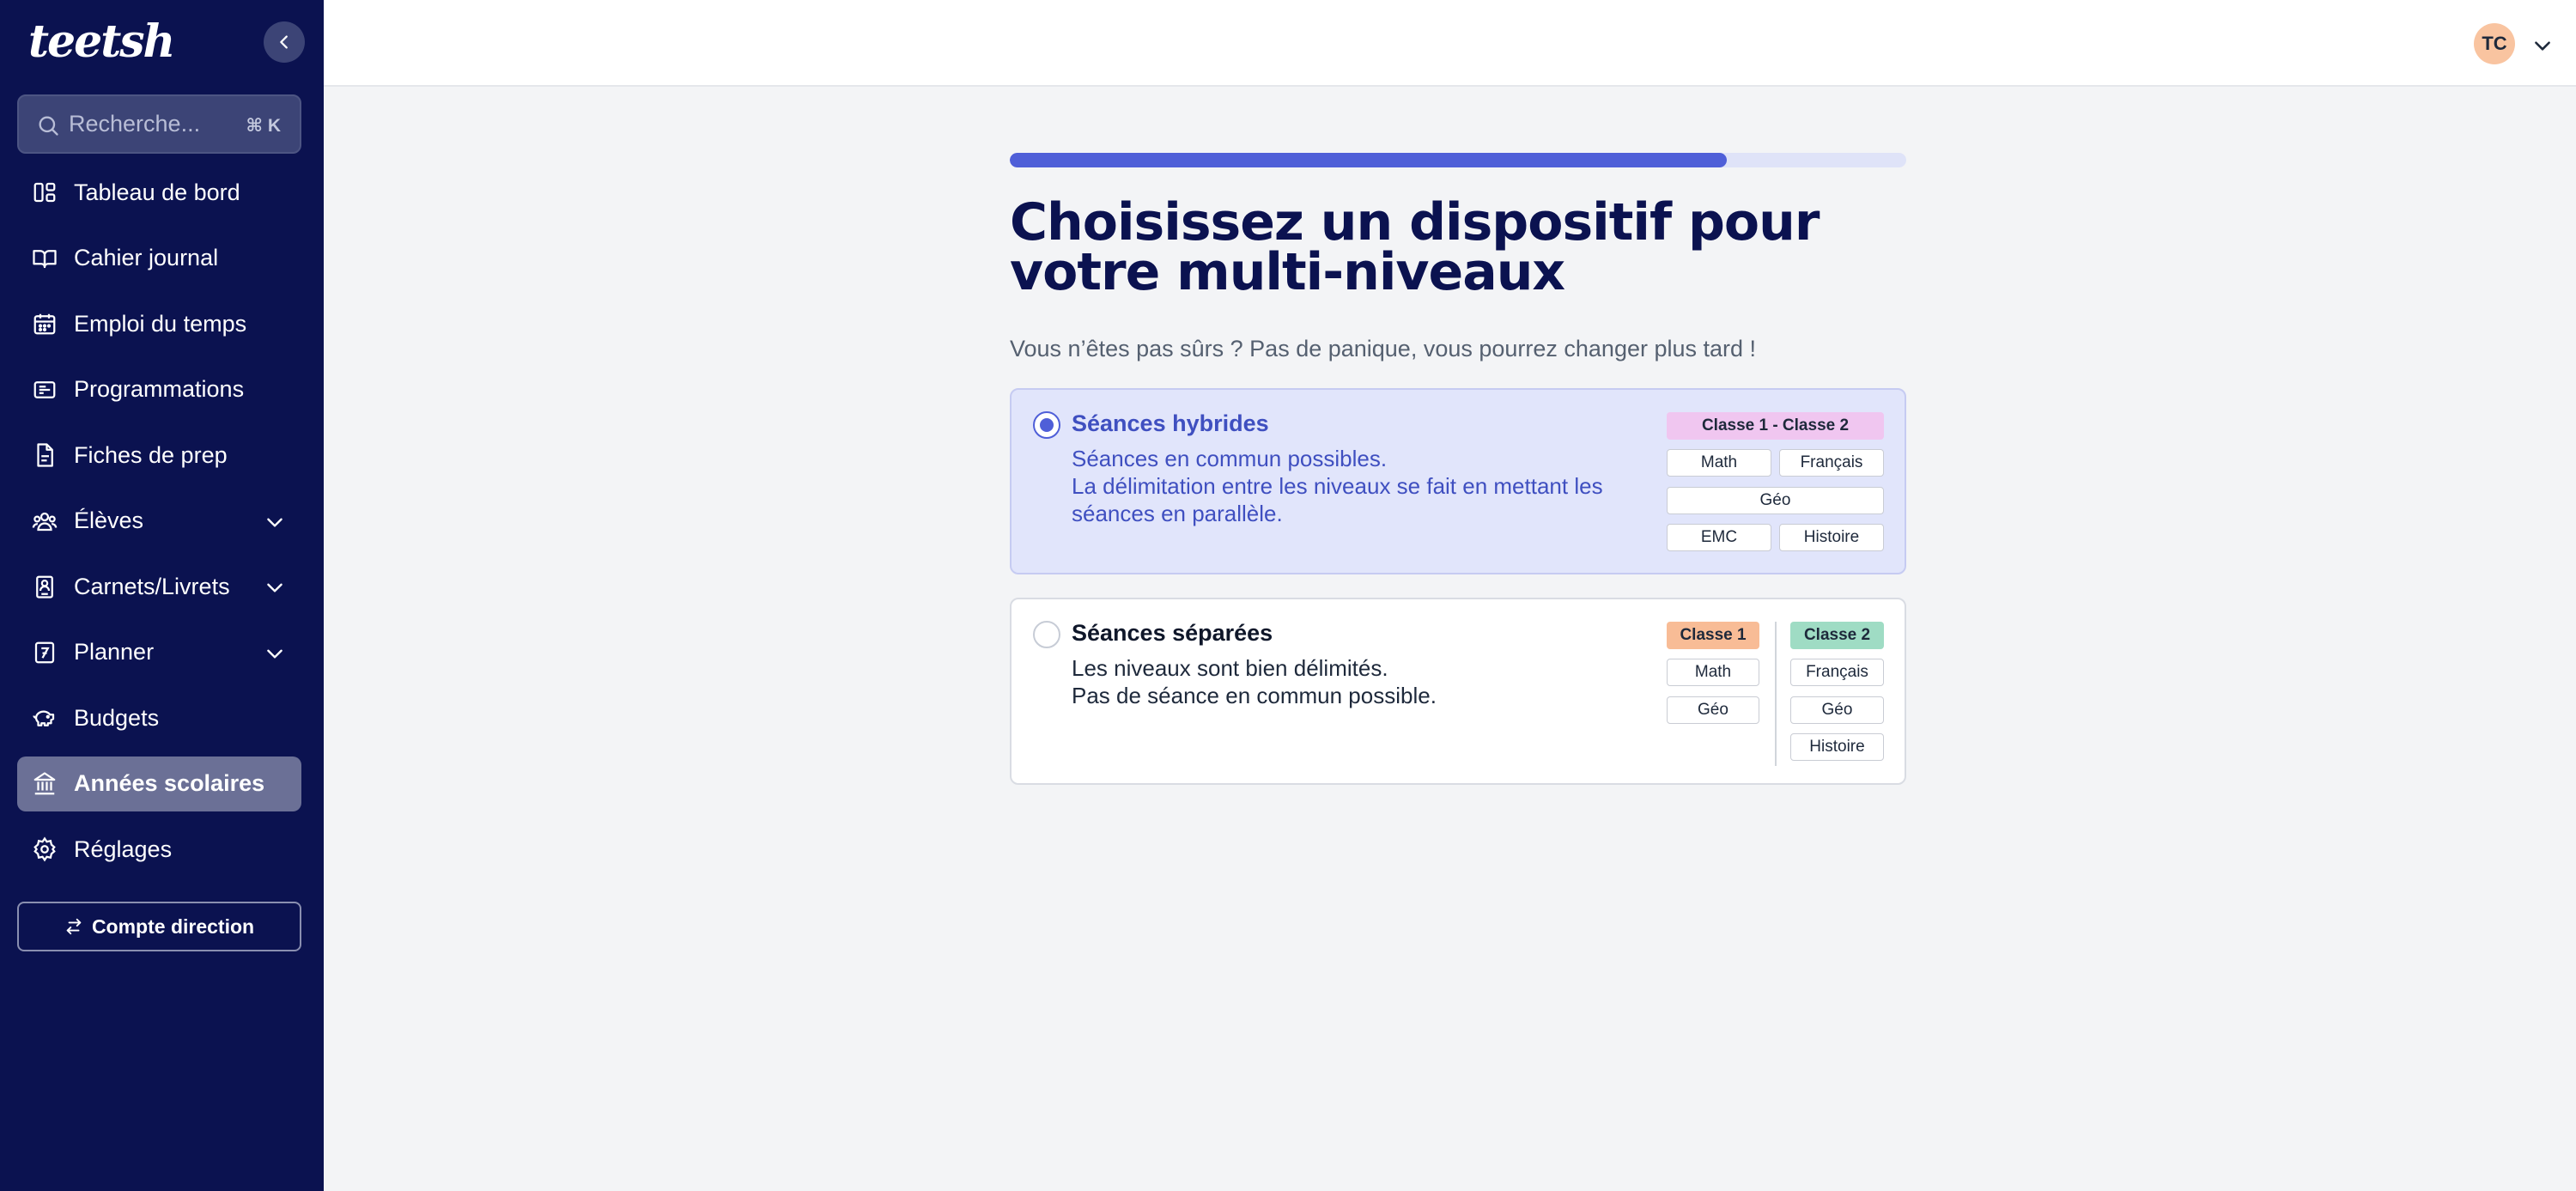 This screenshot has height=1191, width=2576. Describe the element at coordinates (1450, 43) in the screenshot. I see `topbar` at that location.